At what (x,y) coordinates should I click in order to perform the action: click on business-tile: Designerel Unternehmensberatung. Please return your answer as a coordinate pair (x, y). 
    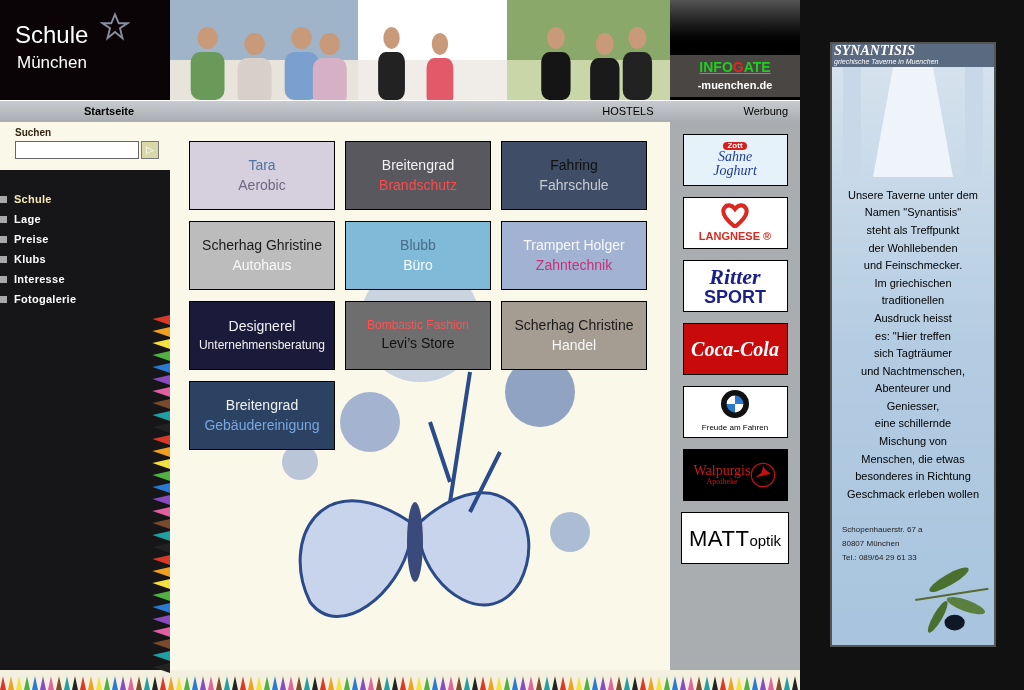
    Looking at the image, I should click on (262, 335).